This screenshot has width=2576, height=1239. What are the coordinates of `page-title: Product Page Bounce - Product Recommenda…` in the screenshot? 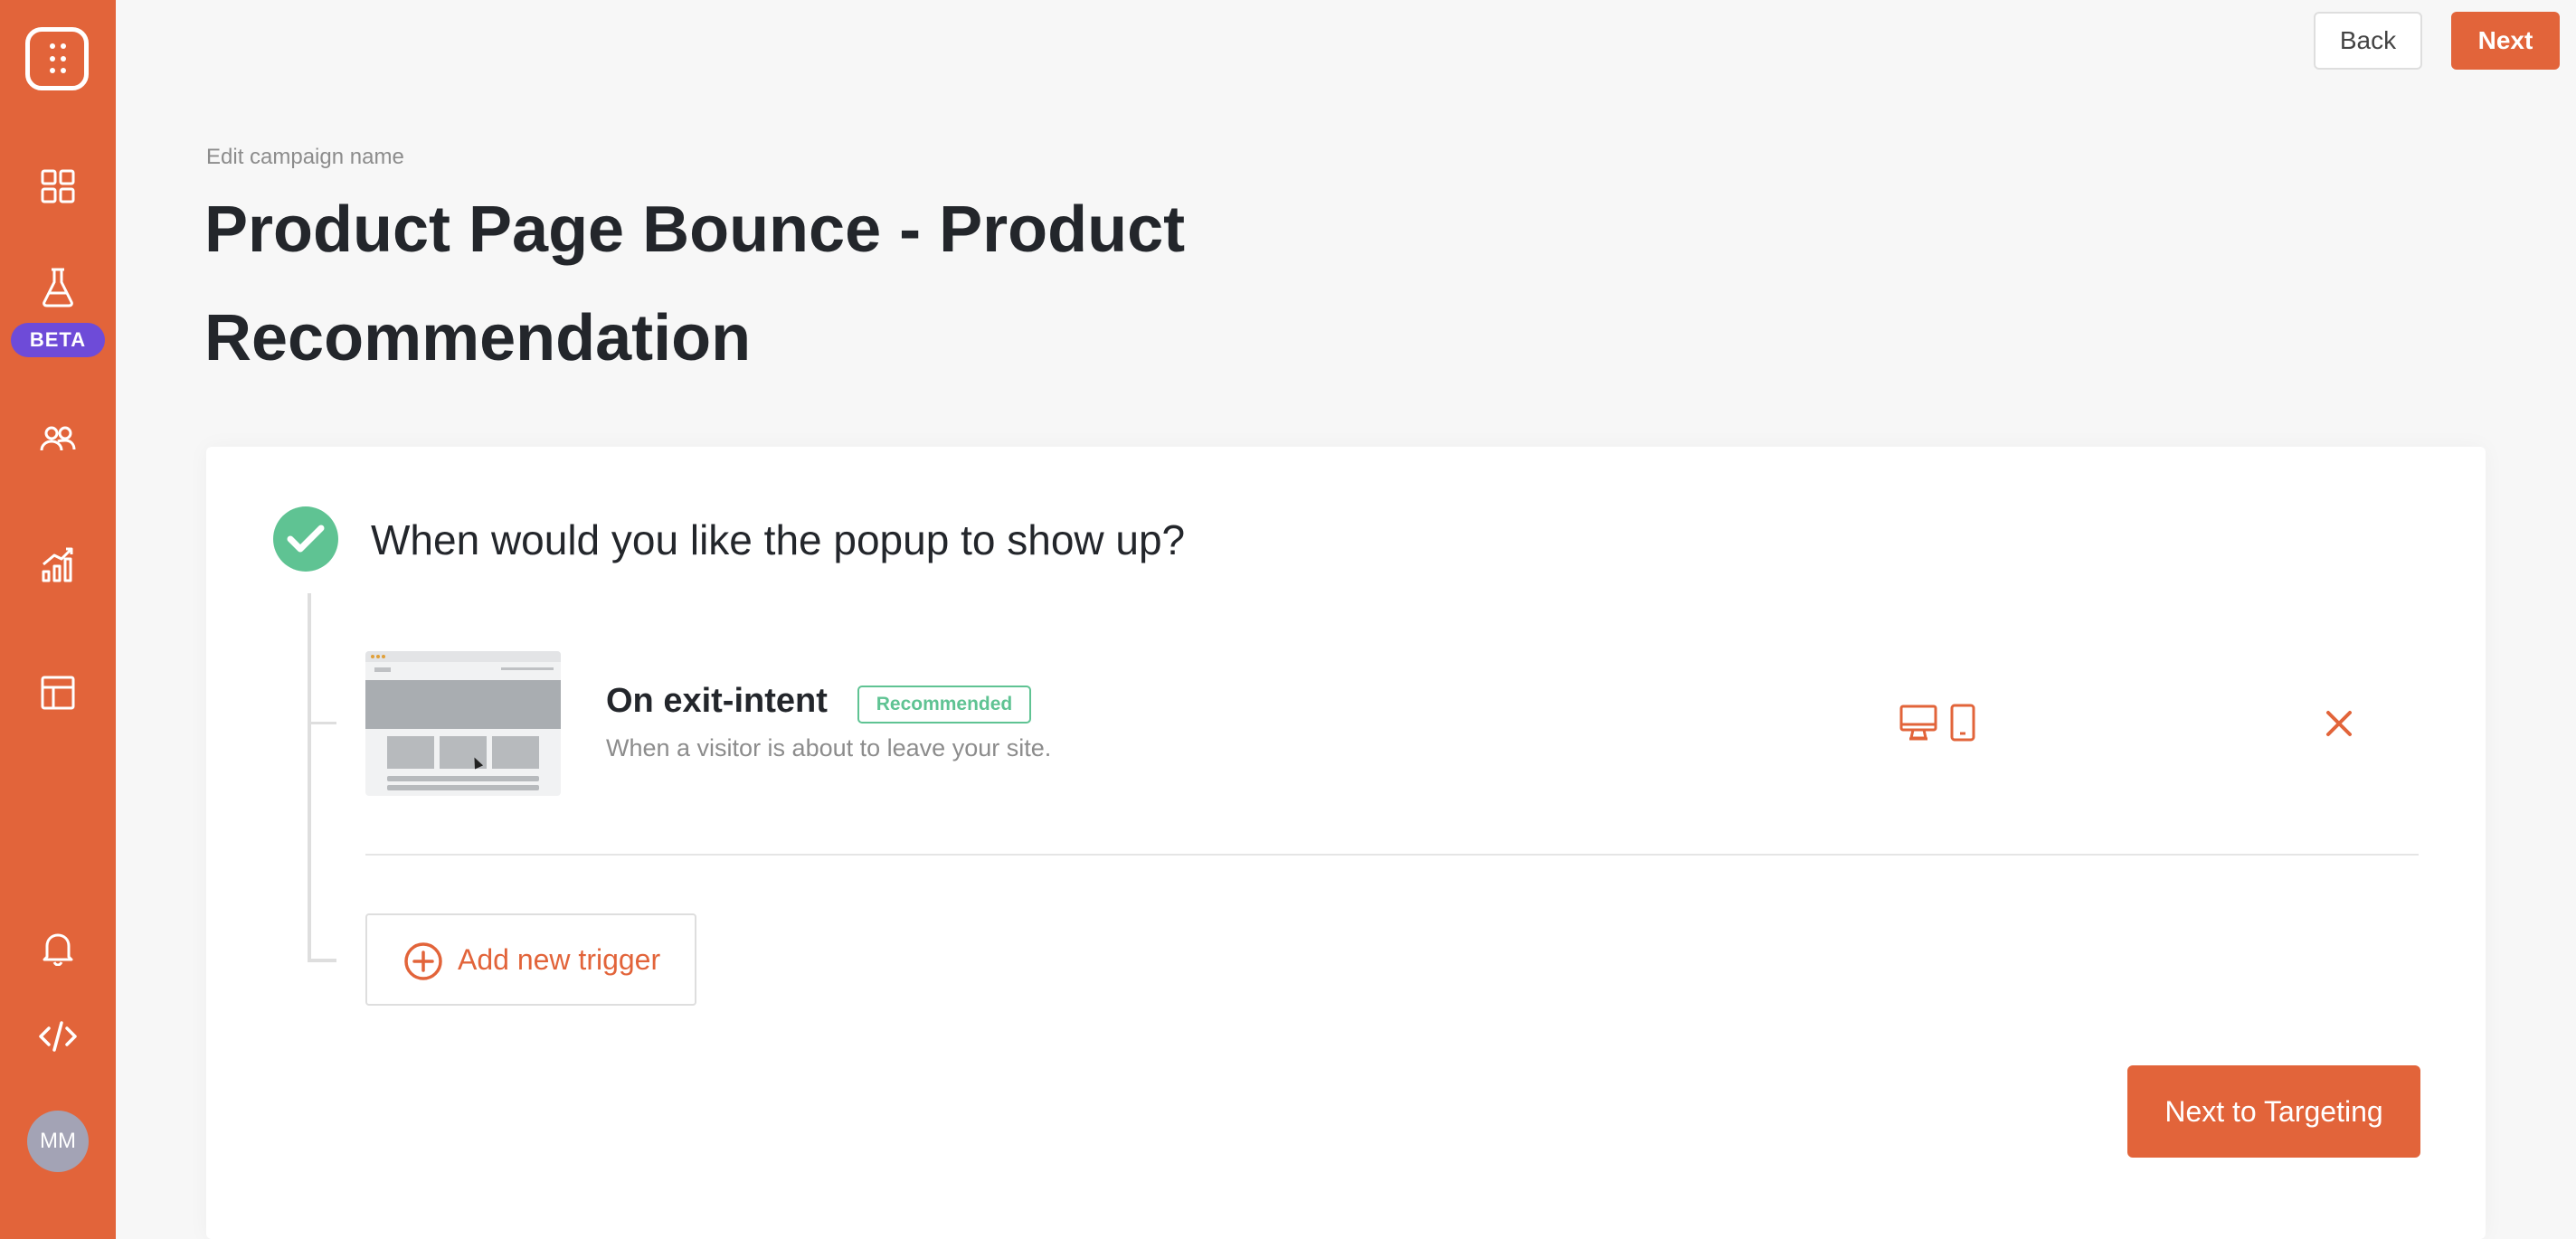 It's located at (695, 284).